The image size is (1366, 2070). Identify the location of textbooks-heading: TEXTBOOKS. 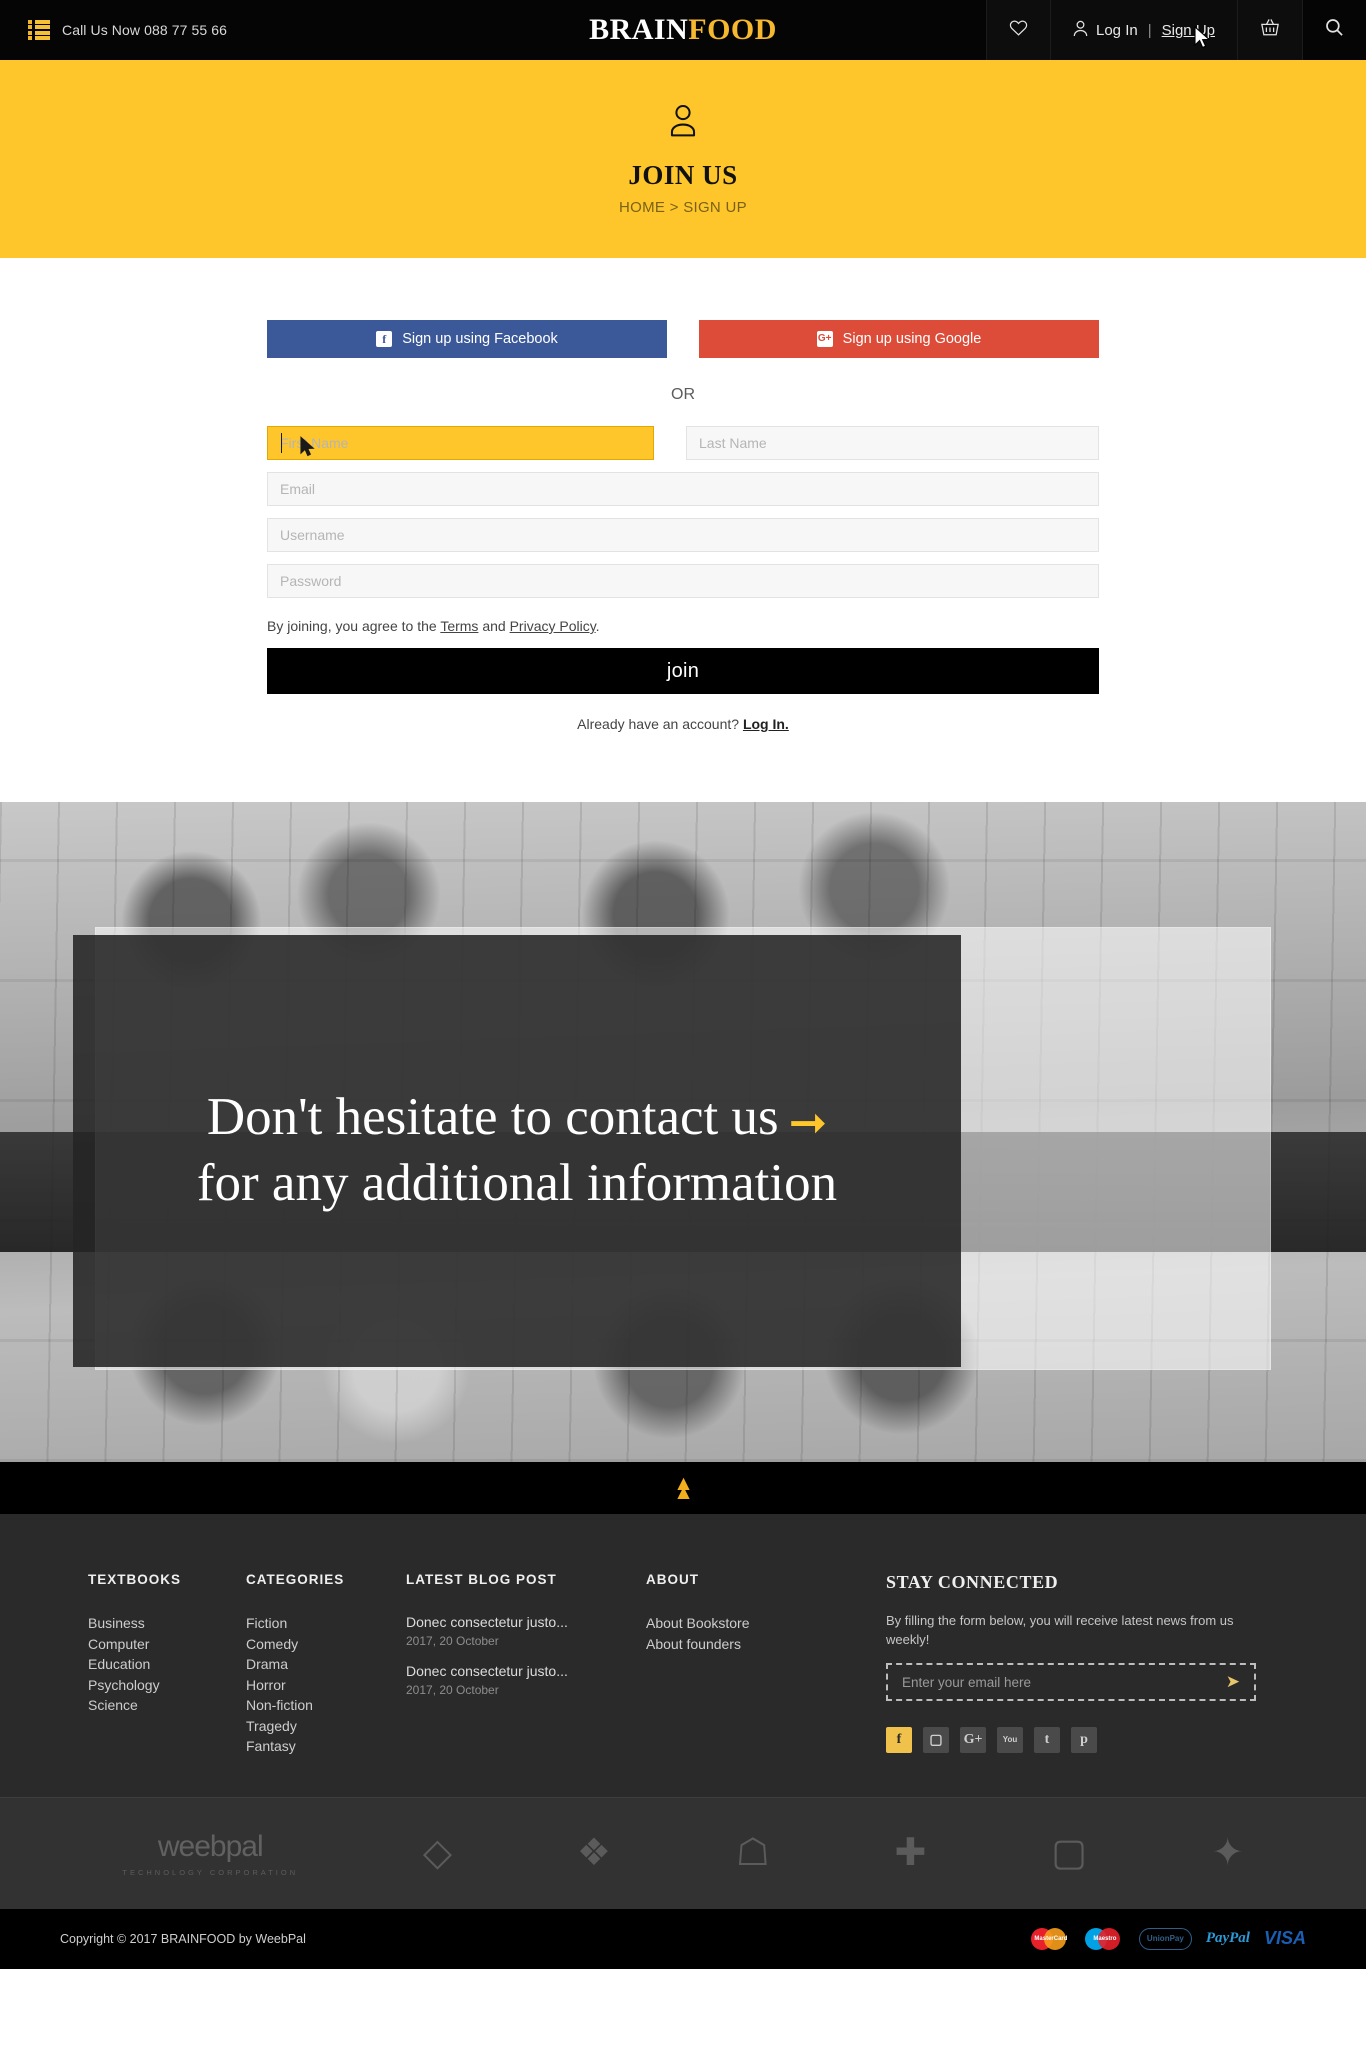
(135, 1579).